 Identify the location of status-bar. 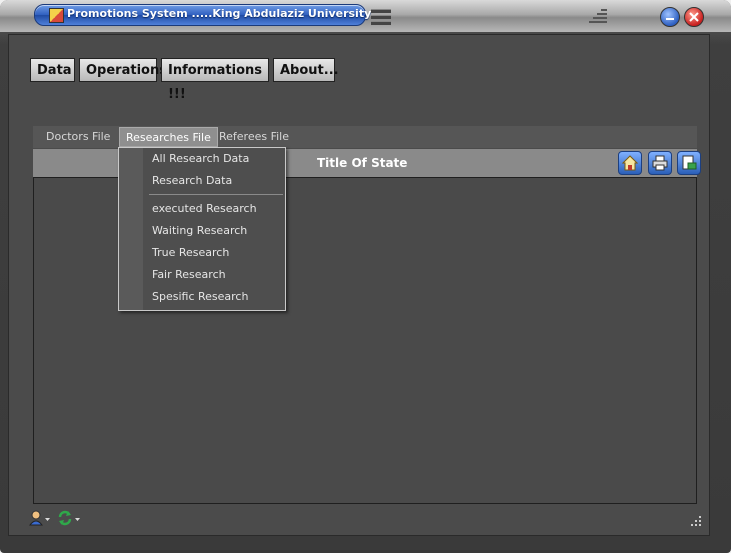
(366, 519).